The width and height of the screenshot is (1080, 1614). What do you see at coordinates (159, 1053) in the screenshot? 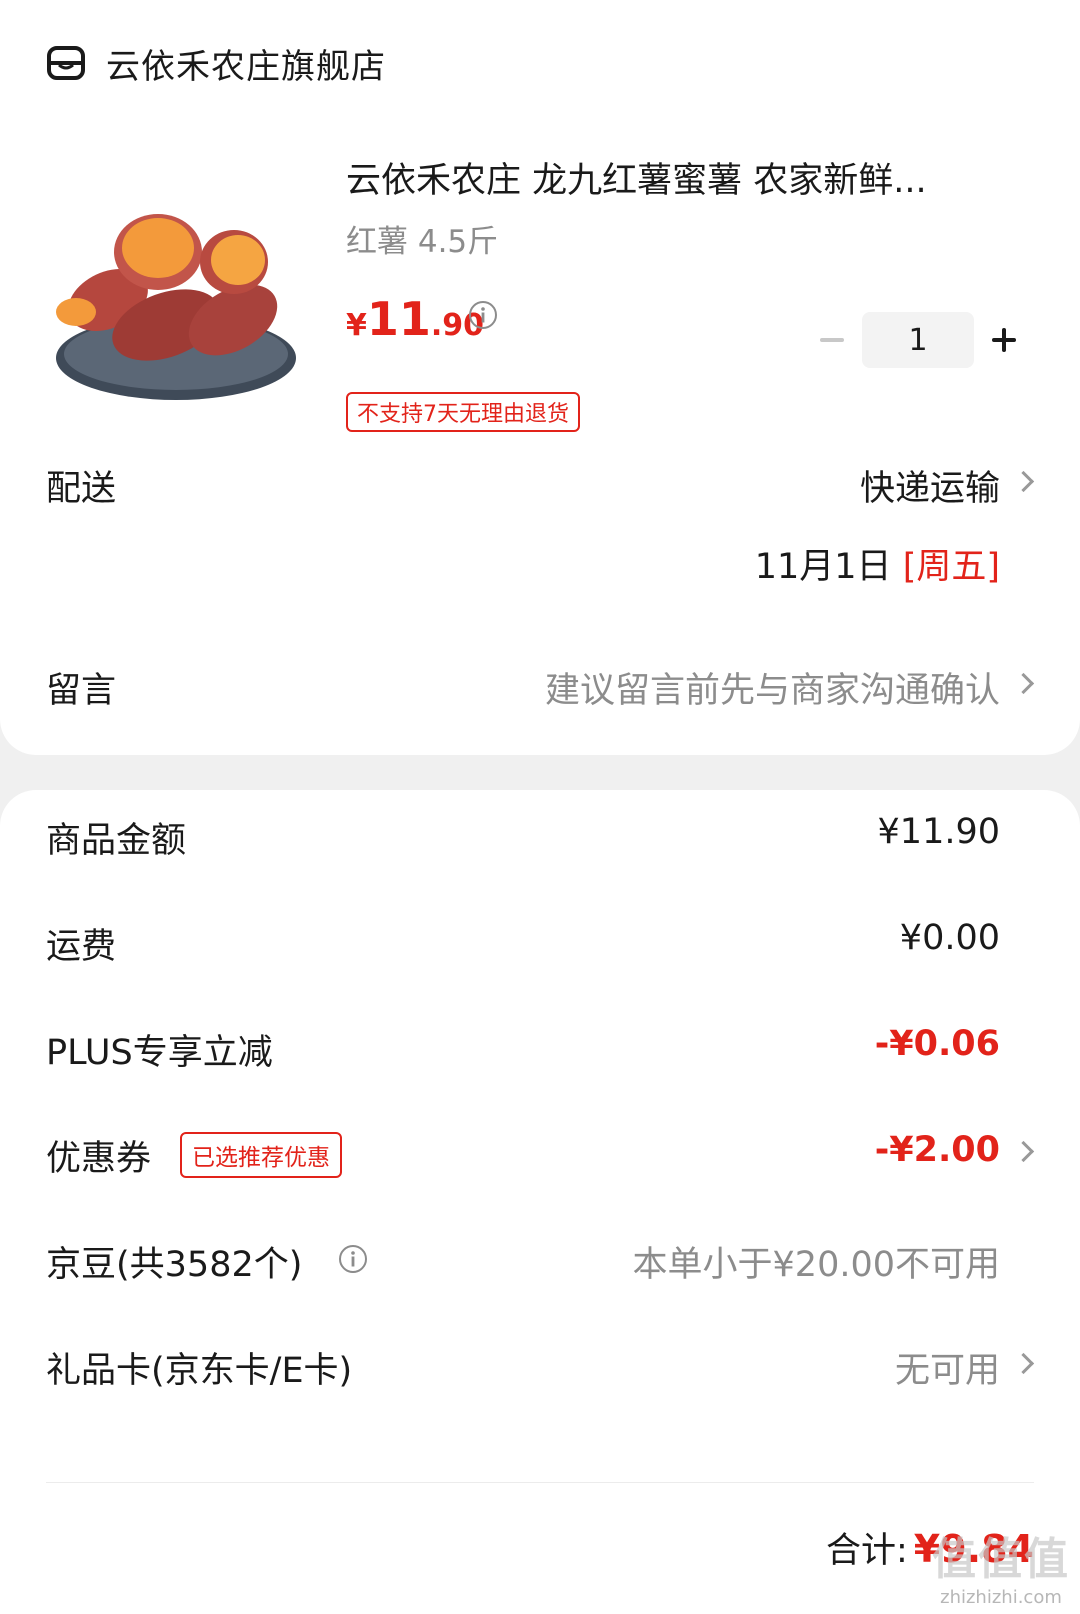
I see `plus-discount-label: PLUS专享立减` at bounding box center [159, 1053].